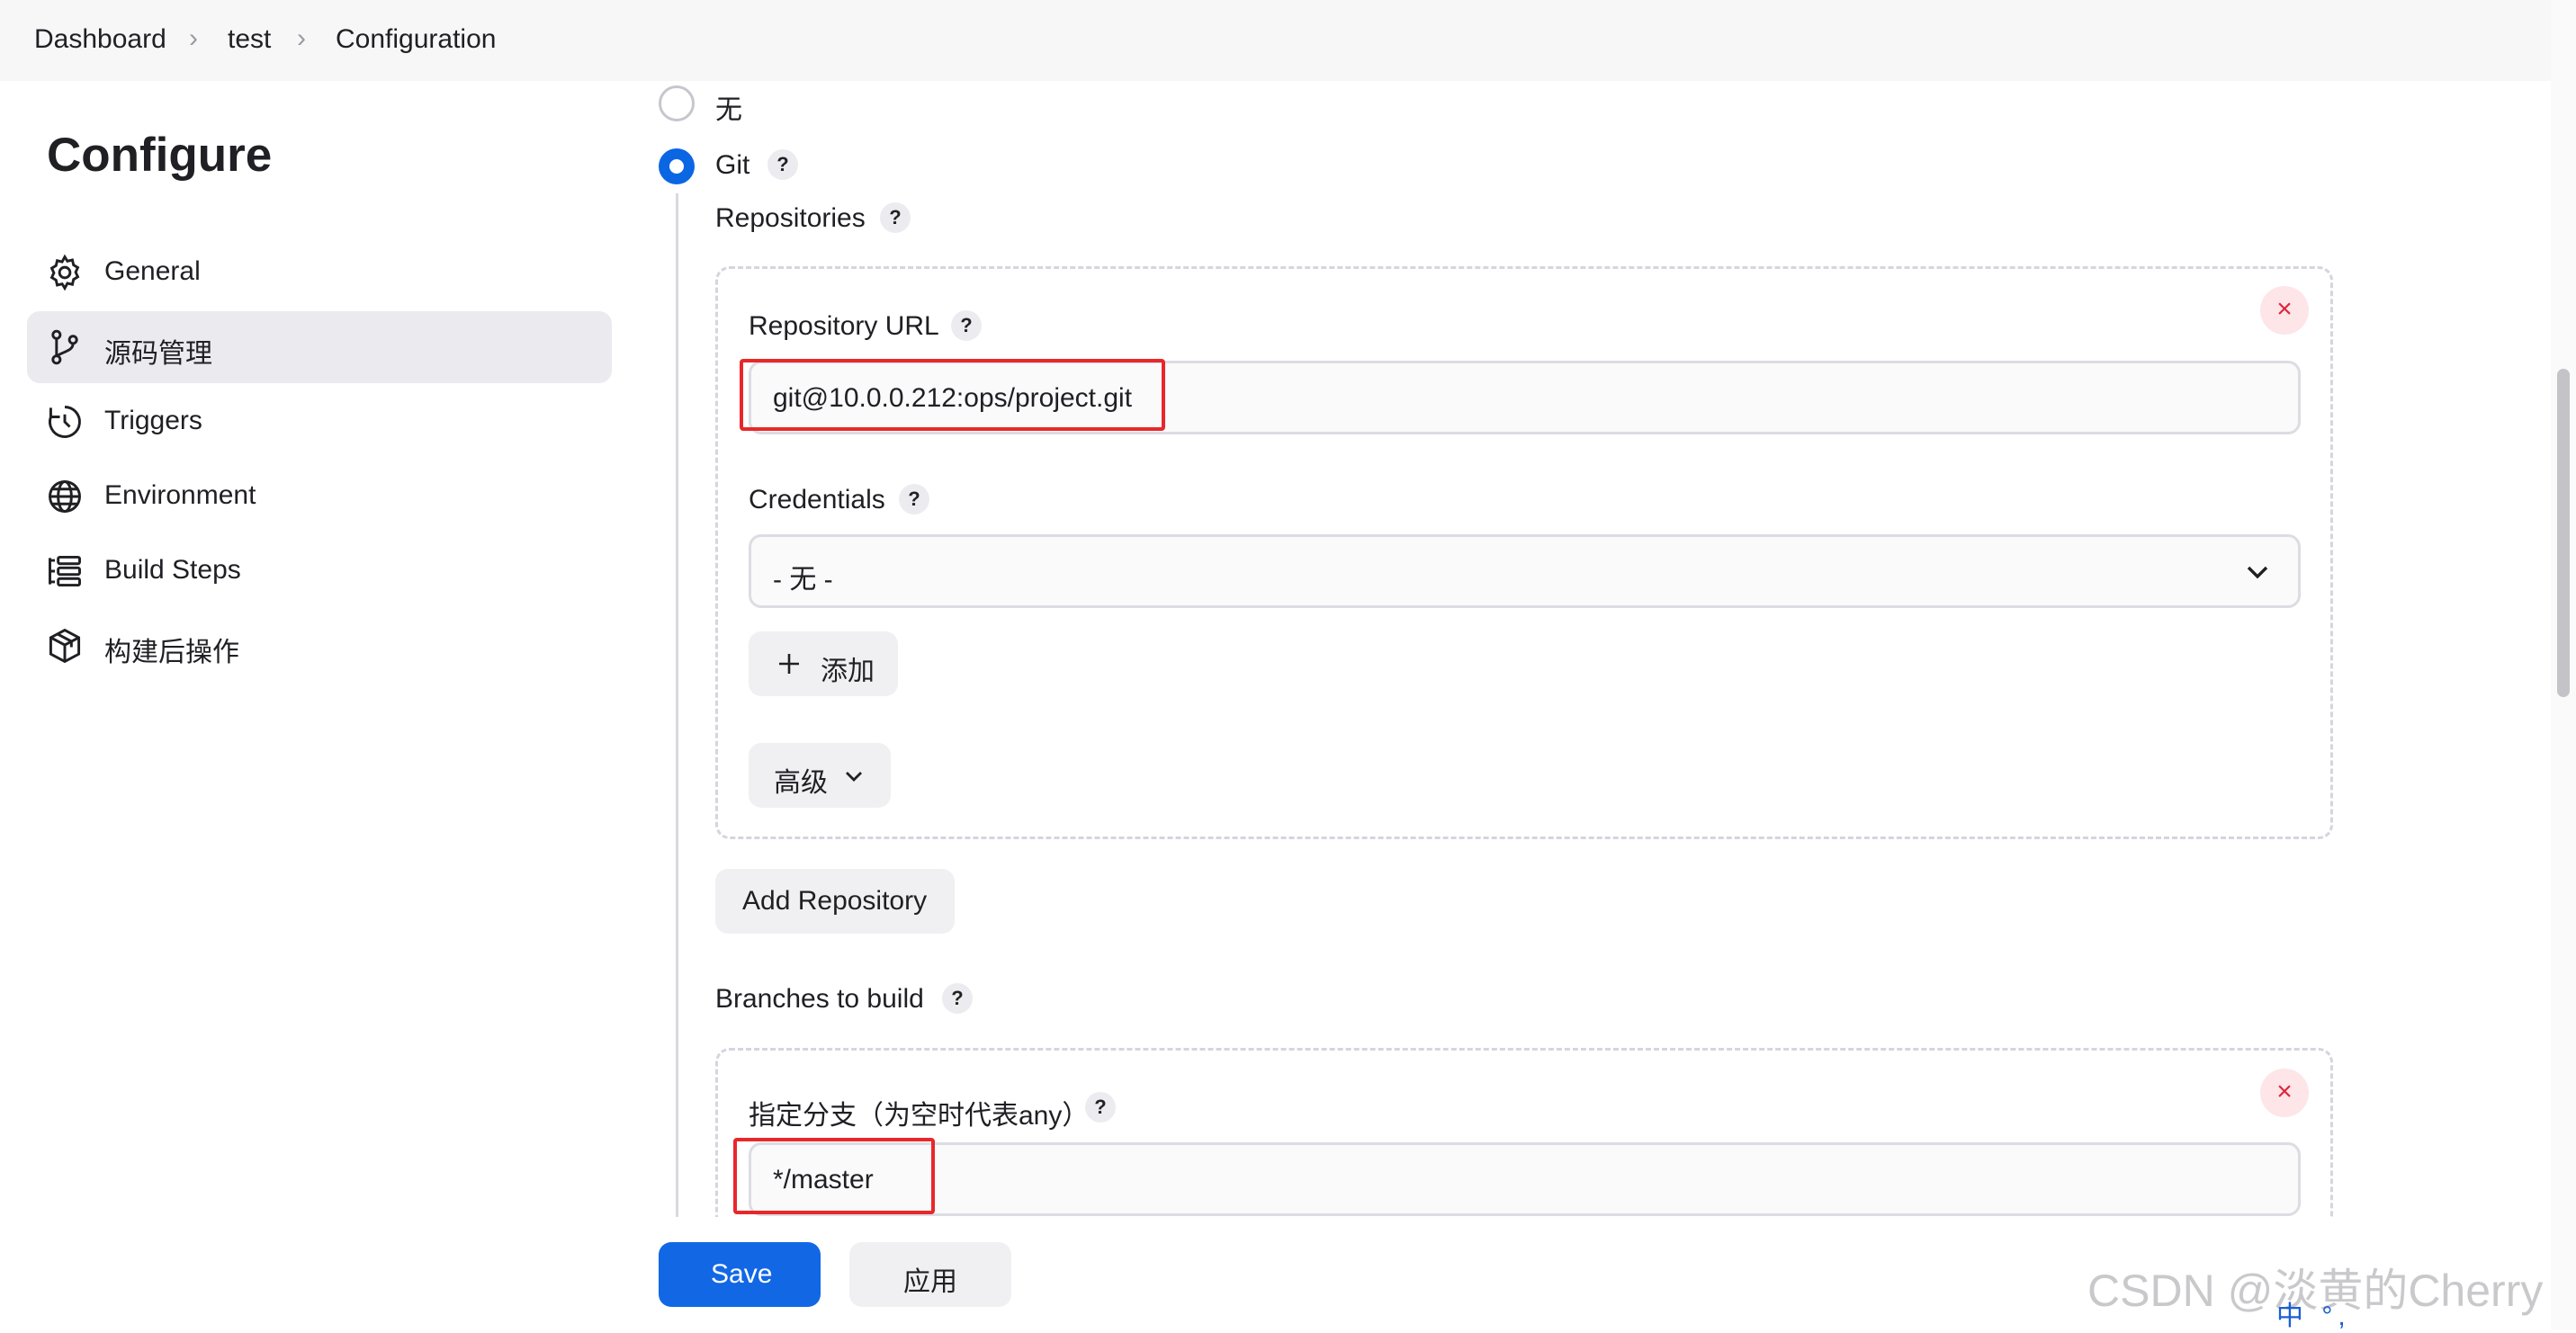 The image size is (2576, 1333). Describe the element at coordinates (801, 783) in the screenshot. I see `advanced-label: 高级` at that location.